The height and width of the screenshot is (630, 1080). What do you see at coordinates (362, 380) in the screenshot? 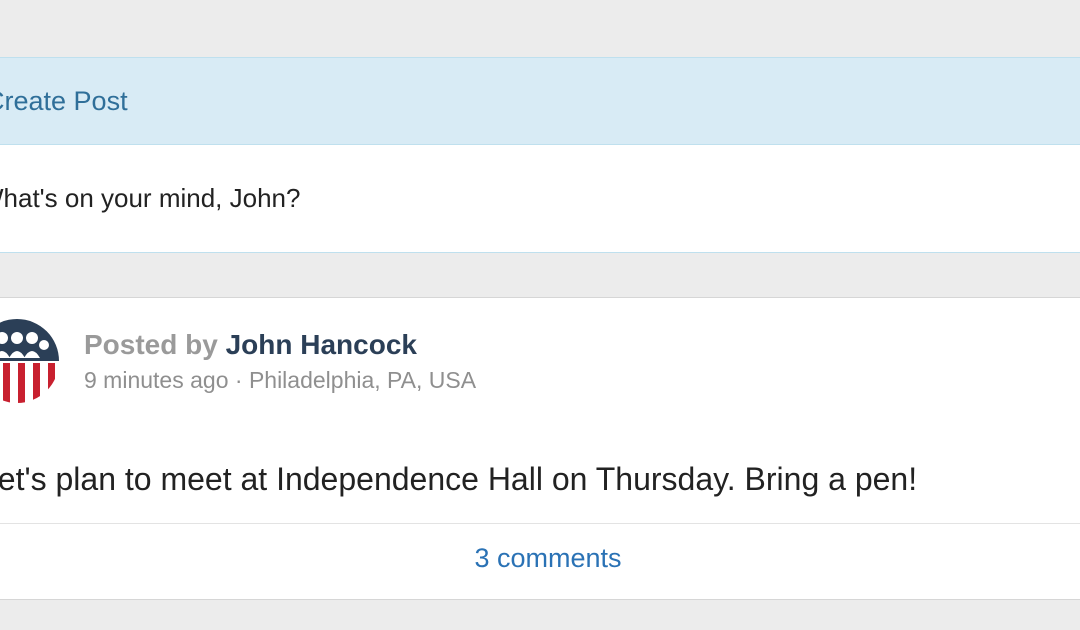
I see `post-location: Philadelphia, PA, USA` at bounding box center [362, 380].